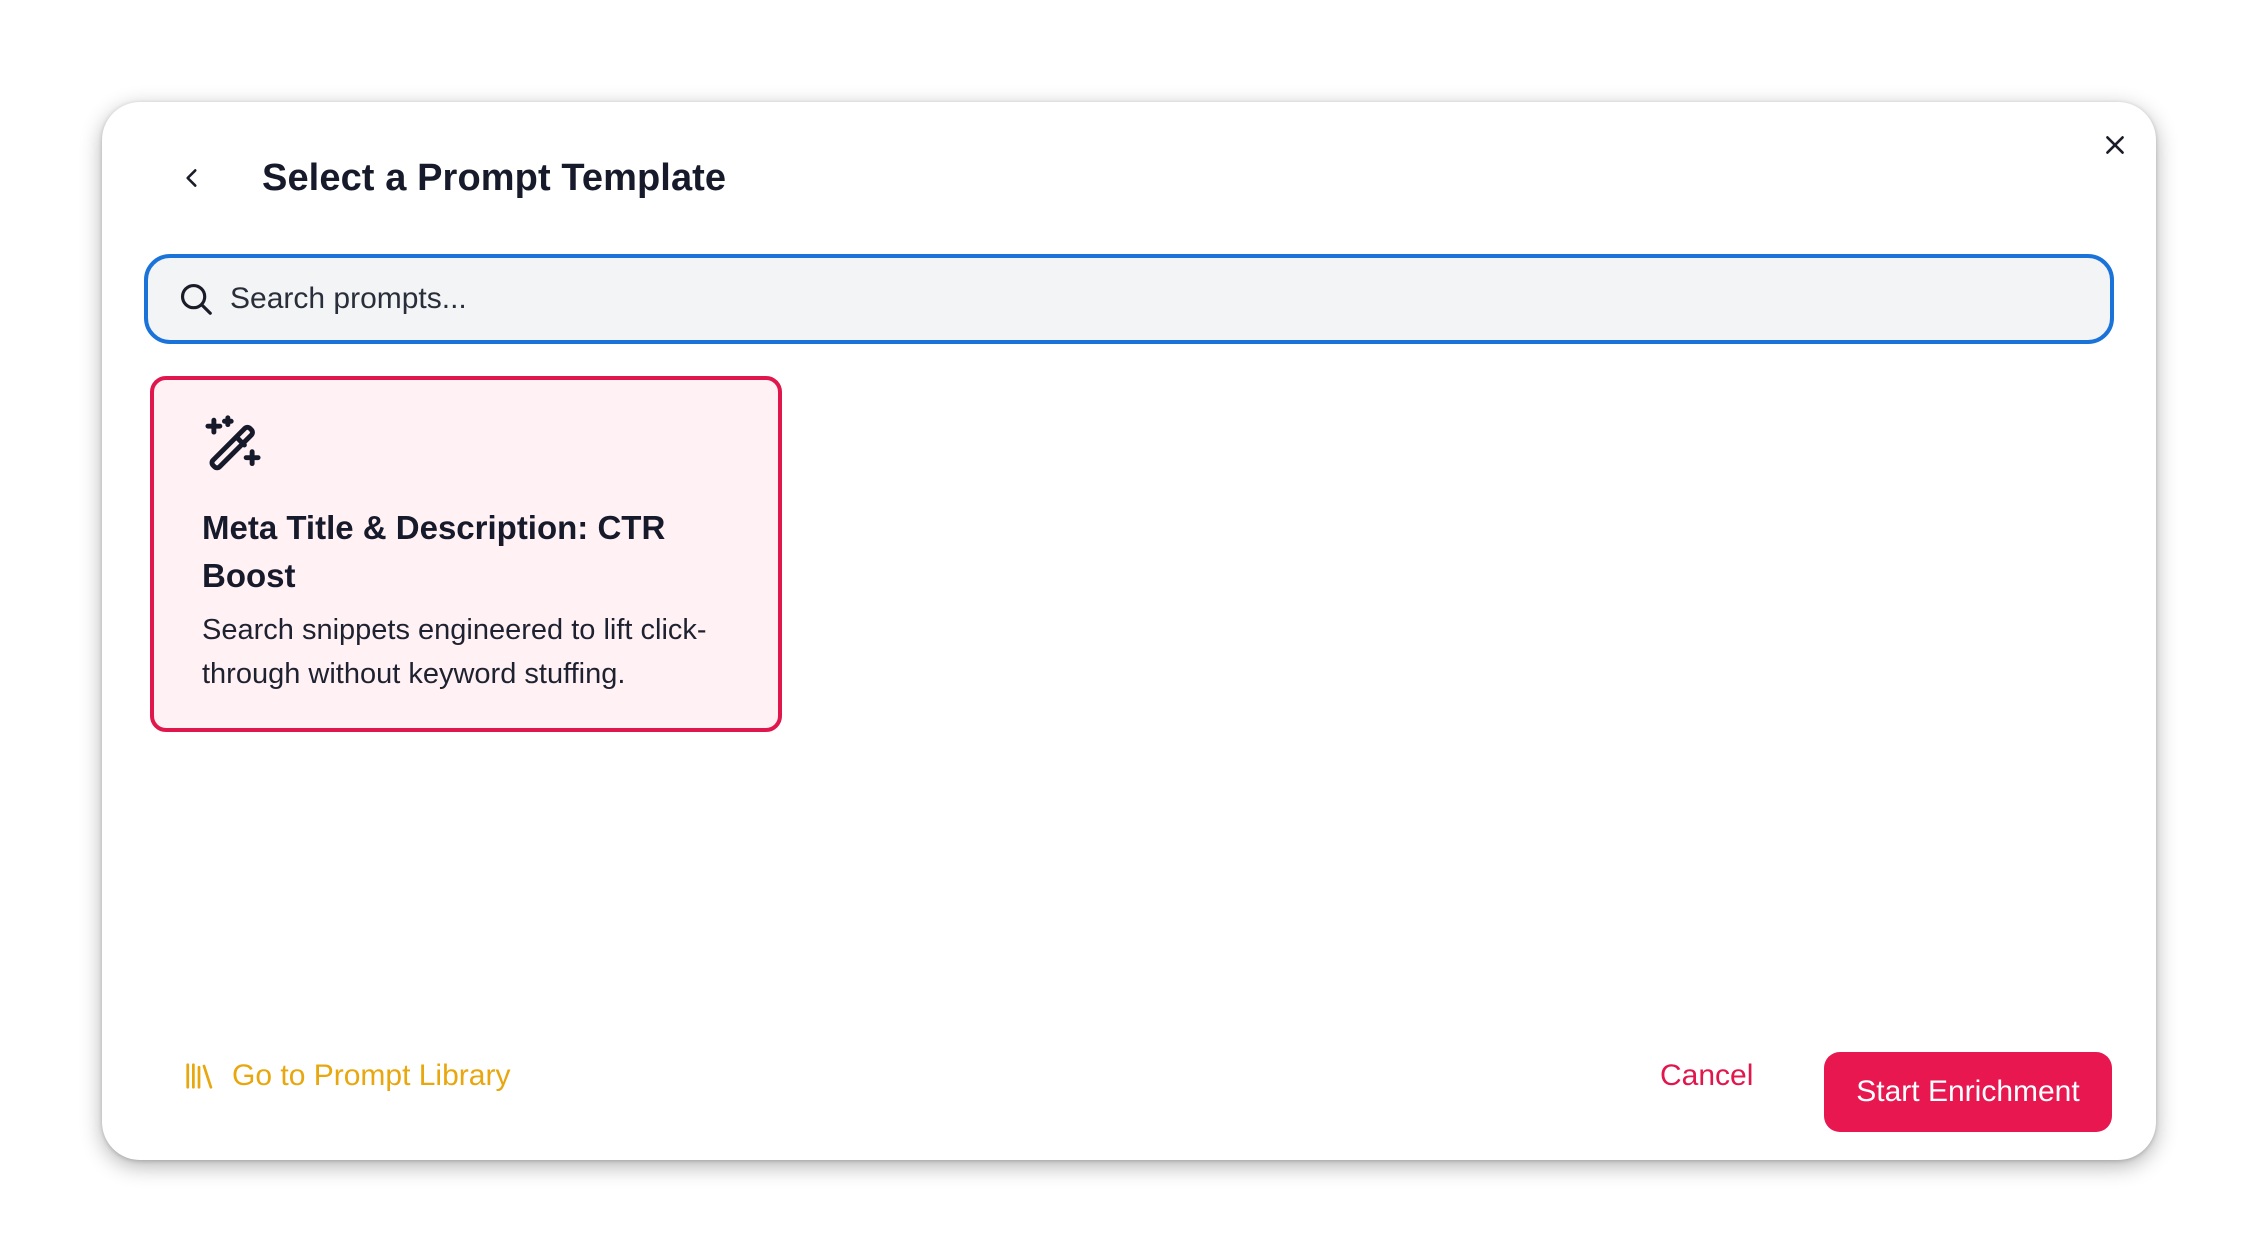 This screenshot has height=1260, width=2252. Describe the element at coordinates (199, 1076) in the screenshot. I see `library-icon` at that location.